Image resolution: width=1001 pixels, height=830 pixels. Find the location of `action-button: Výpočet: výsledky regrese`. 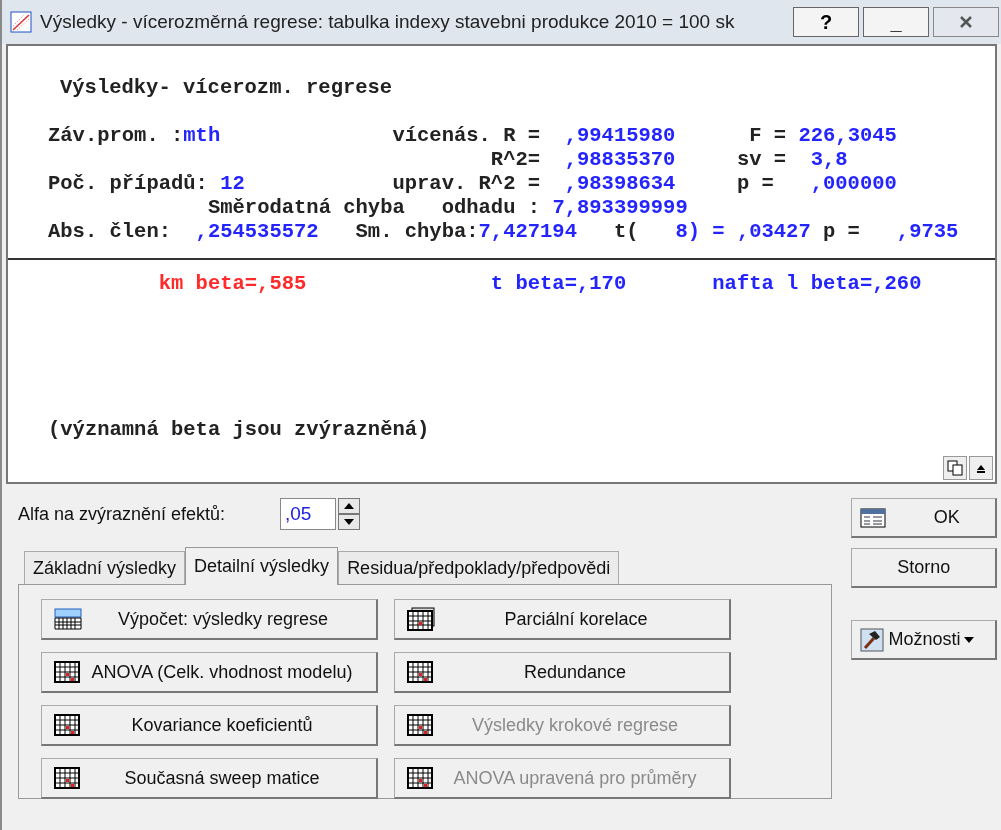

action-button: Výpočet: výsledky regrese is located at coordinates (209, 619).